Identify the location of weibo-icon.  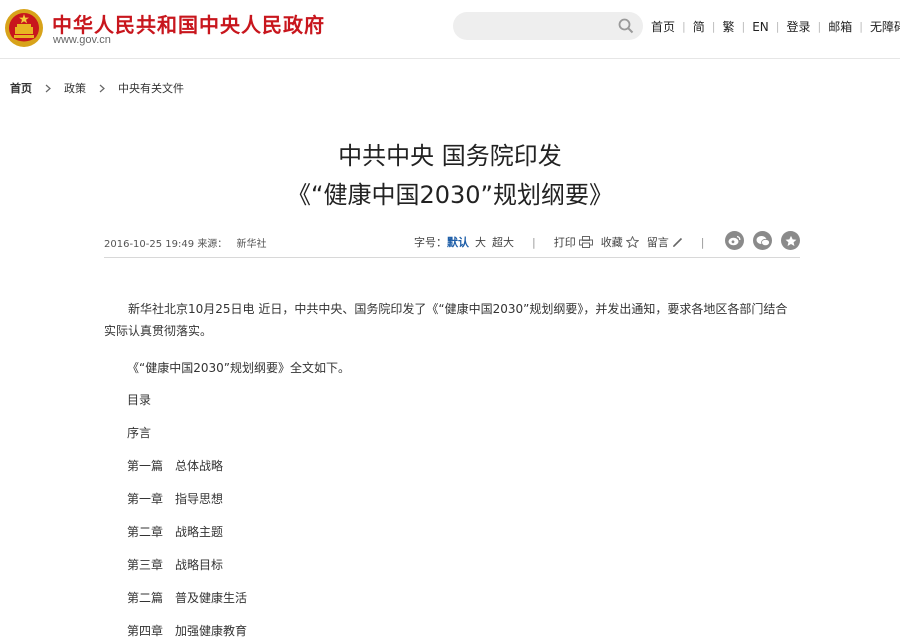
(734, 240).